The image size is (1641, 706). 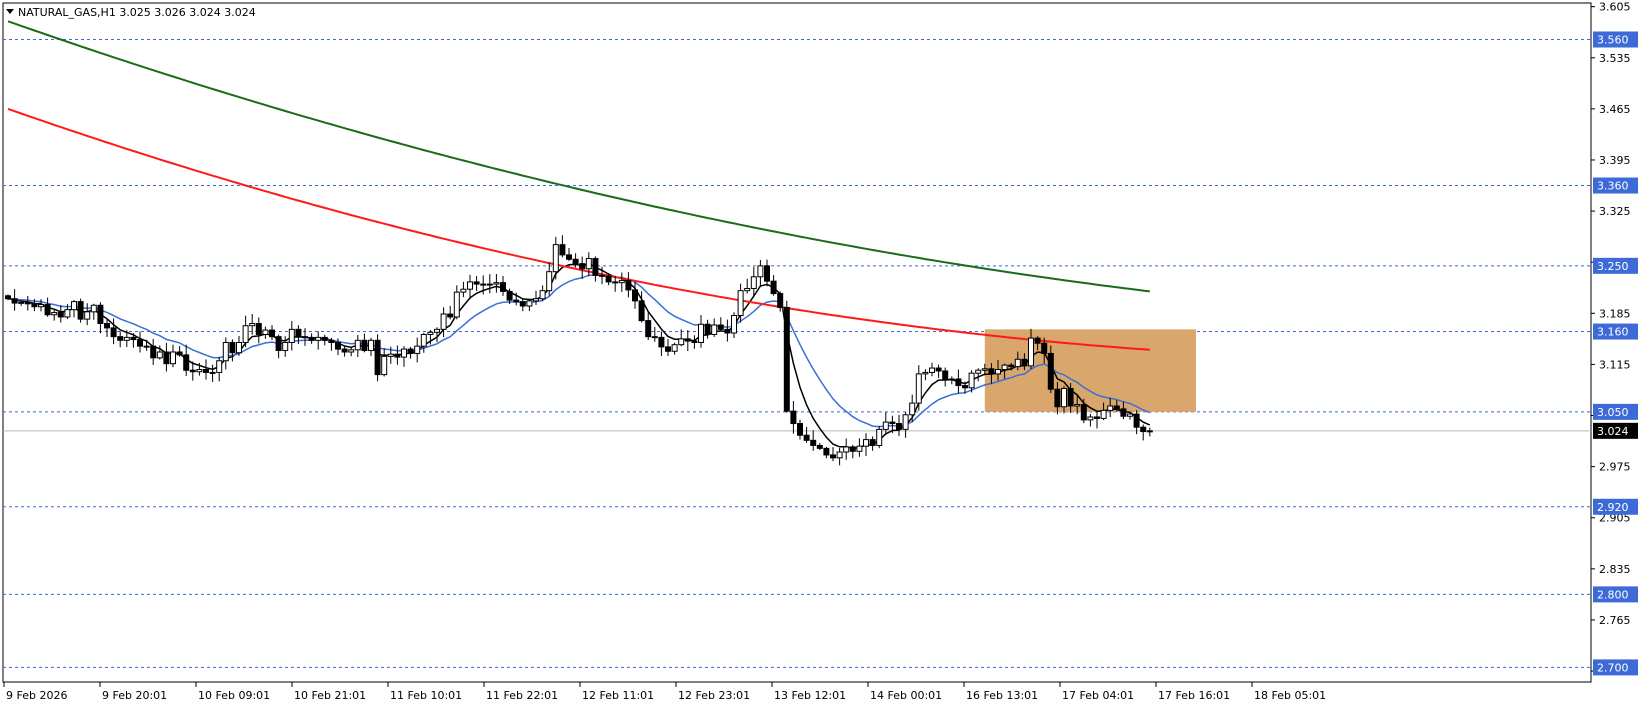 I want to click on level-badge: 3.560, so click(x=1615, y=39).